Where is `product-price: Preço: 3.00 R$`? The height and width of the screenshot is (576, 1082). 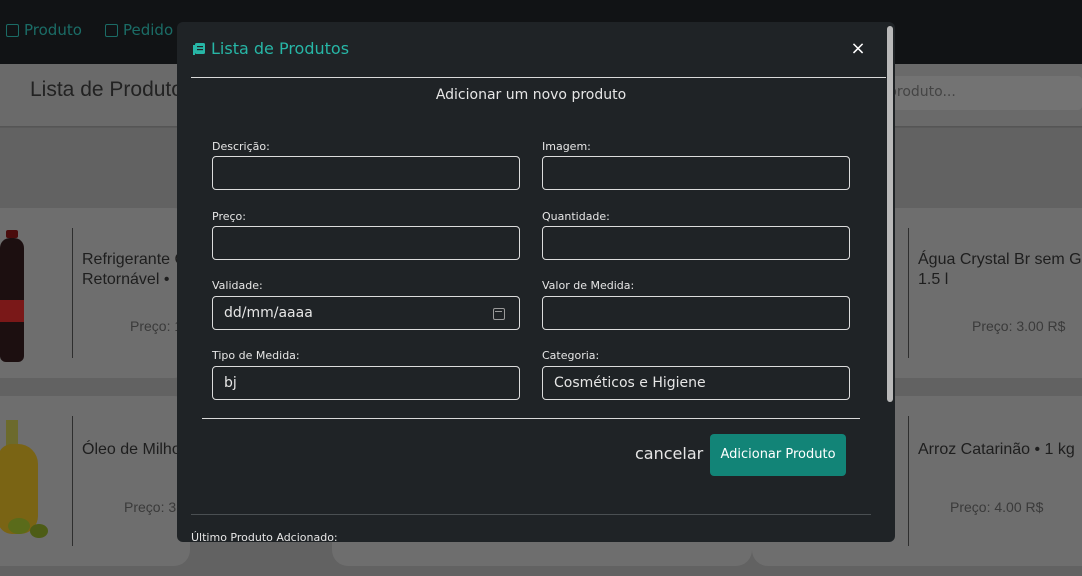 product-price: Preço: 3.00 R$ is located at coordinates (1019, 326).